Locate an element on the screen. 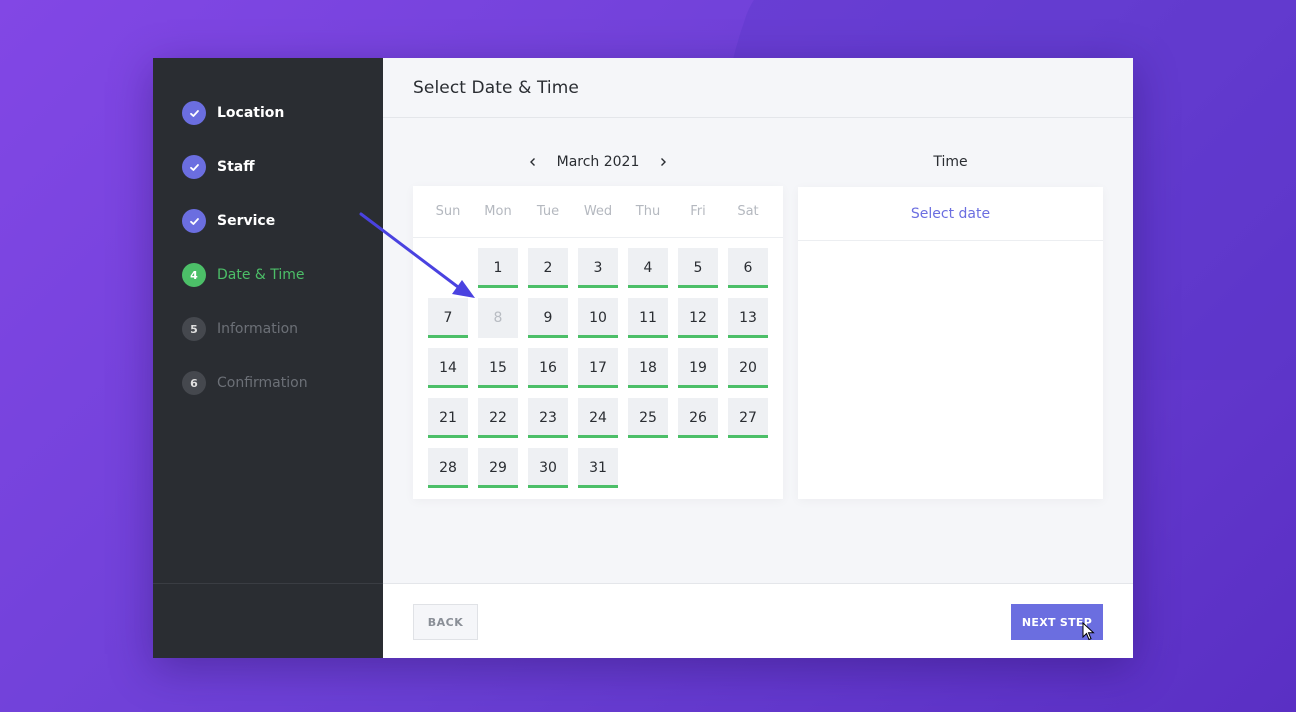 The width and height of the screenshot is (1296, 712). calendar-day: 3 is located at coordinates (598, 268).